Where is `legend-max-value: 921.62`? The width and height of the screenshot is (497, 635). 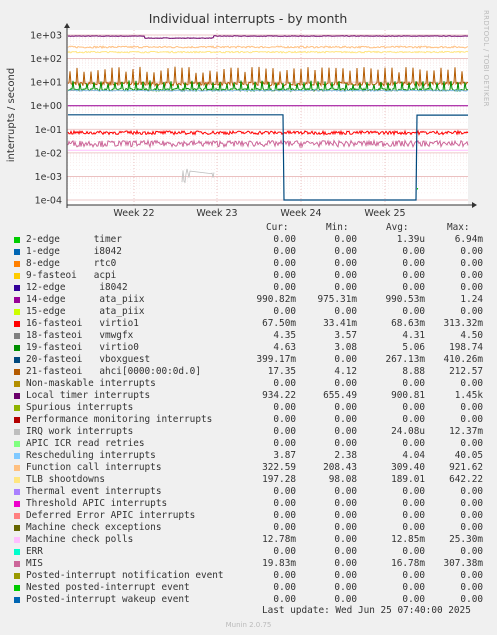
legend-max-value: 921.62 is located at coordinates (466, 467).